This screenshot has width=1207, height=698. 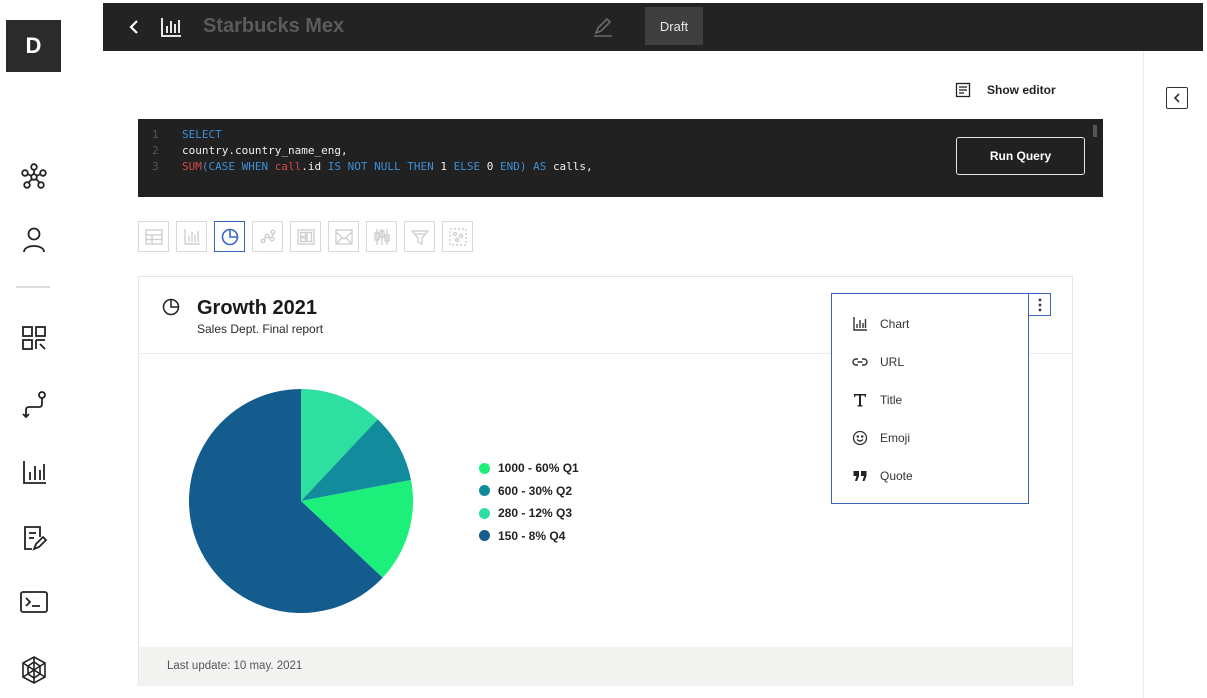 I want to click on legend-label: 280 - 12% Q3, so click(x=535, y=513).